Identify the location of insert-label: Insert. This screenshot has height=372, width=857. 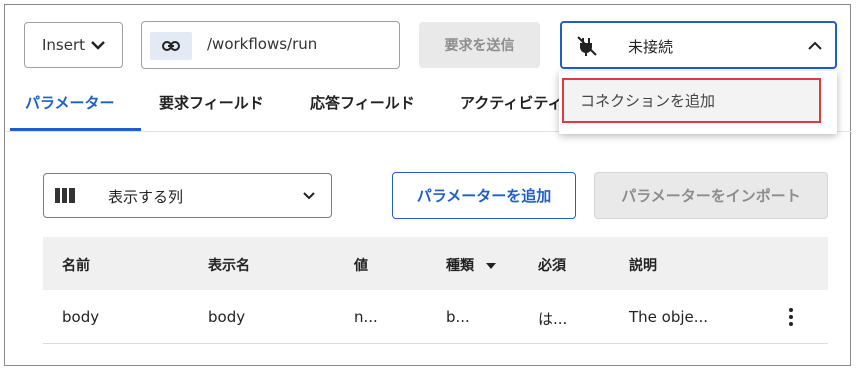
(63, 45).